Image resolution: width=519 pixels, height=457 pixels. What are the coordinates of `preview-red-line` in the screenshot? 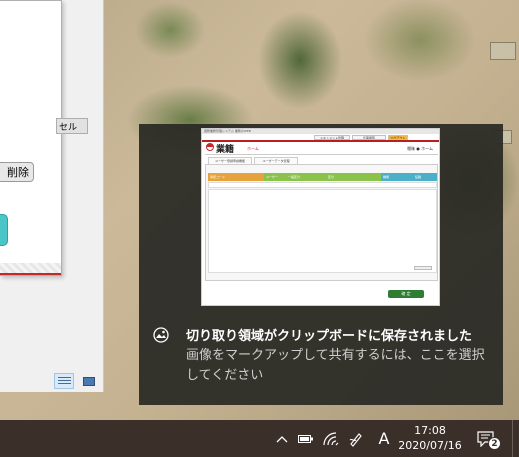 It's located at (320, 141).